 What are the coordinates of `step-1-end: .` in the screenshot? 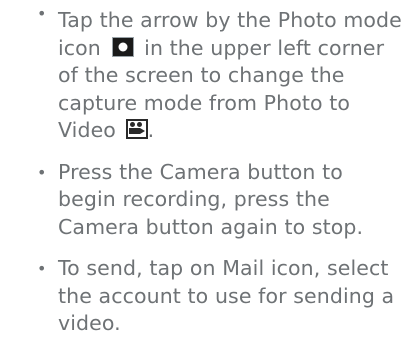 It's located at (151, 130).